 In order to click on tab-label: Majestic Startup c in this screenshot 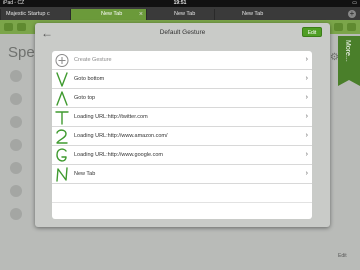, I will do `click(28, 14)`.